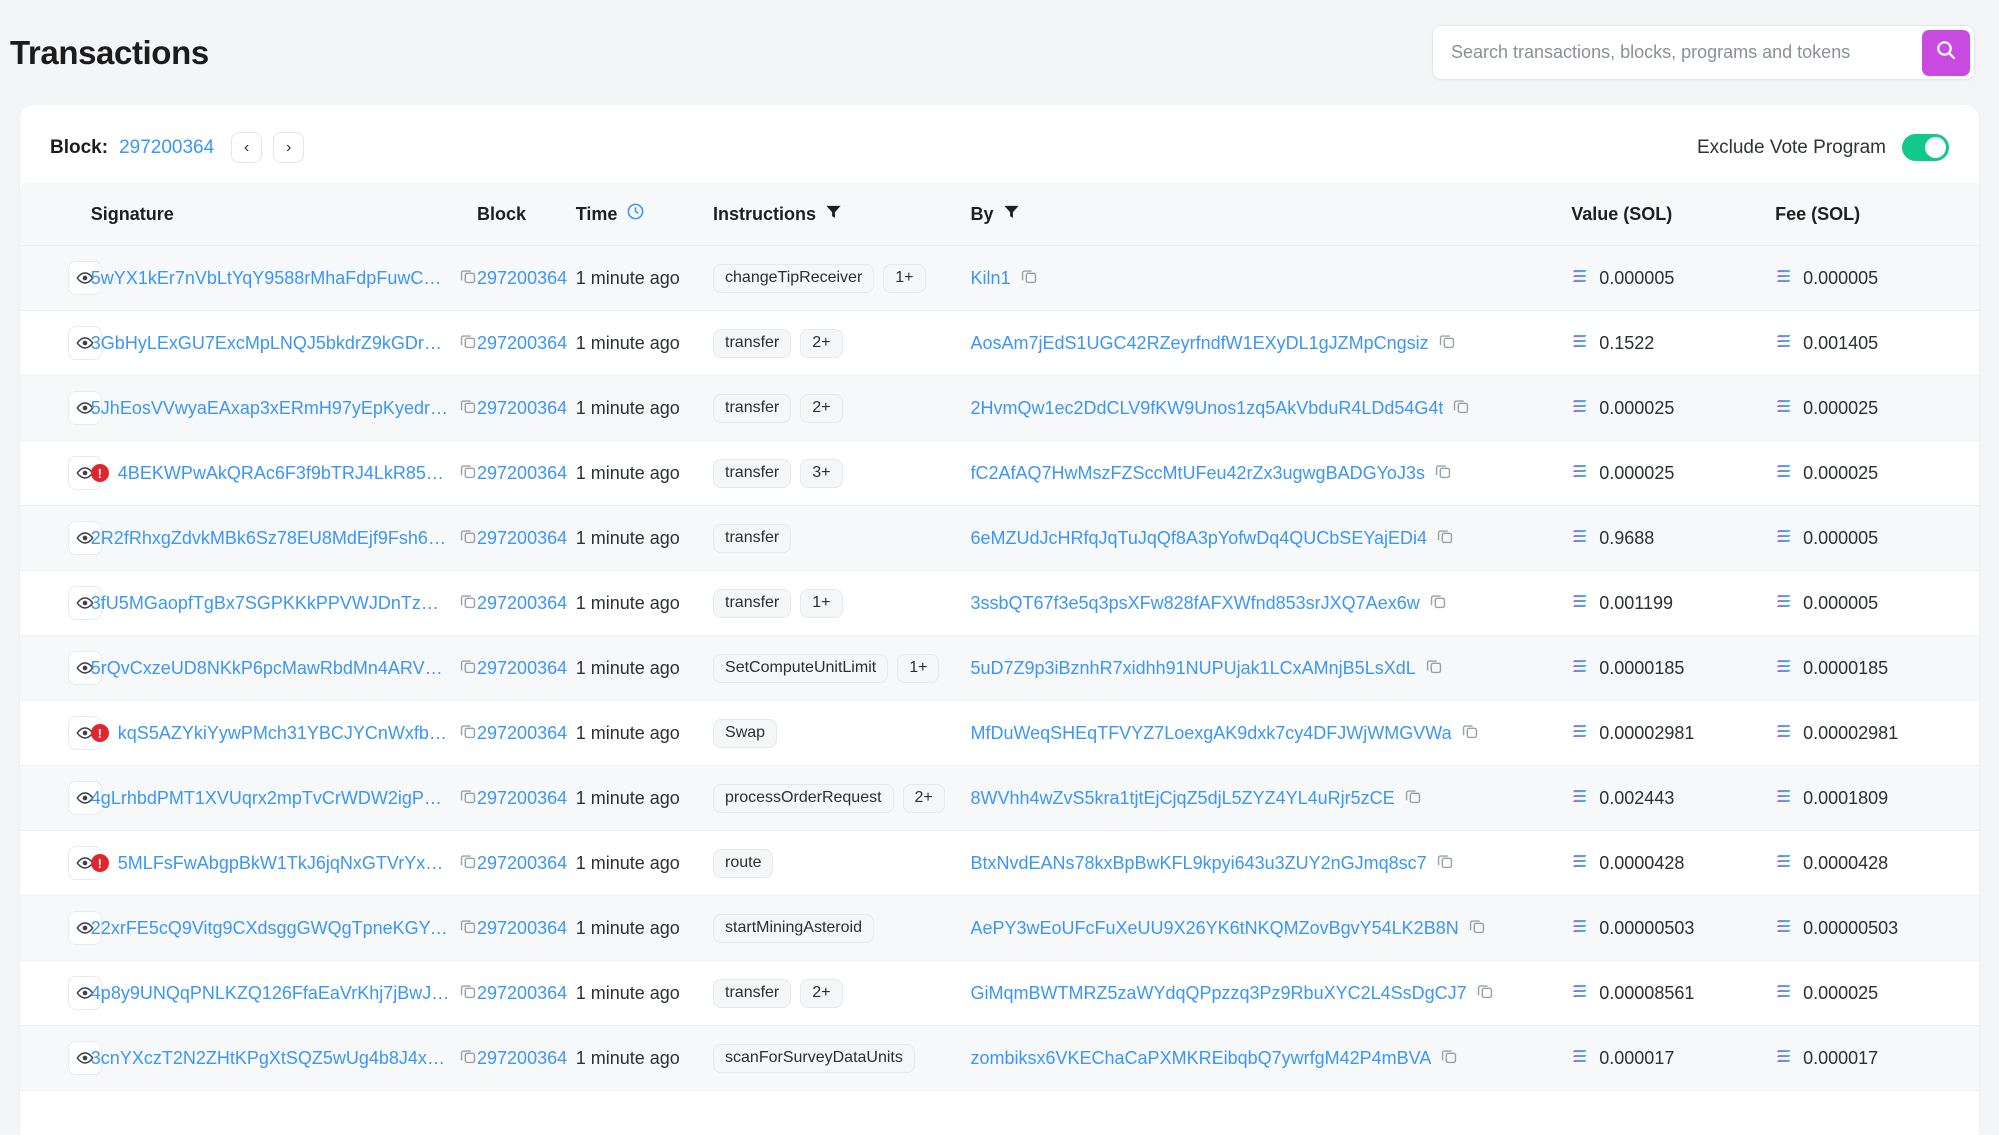 This screenshot has width=1999, height=1135. What do you see at coordinates (1271, 214) in the screenshot?
I see `column-header-by: By` at bounding box center [1271, 214].